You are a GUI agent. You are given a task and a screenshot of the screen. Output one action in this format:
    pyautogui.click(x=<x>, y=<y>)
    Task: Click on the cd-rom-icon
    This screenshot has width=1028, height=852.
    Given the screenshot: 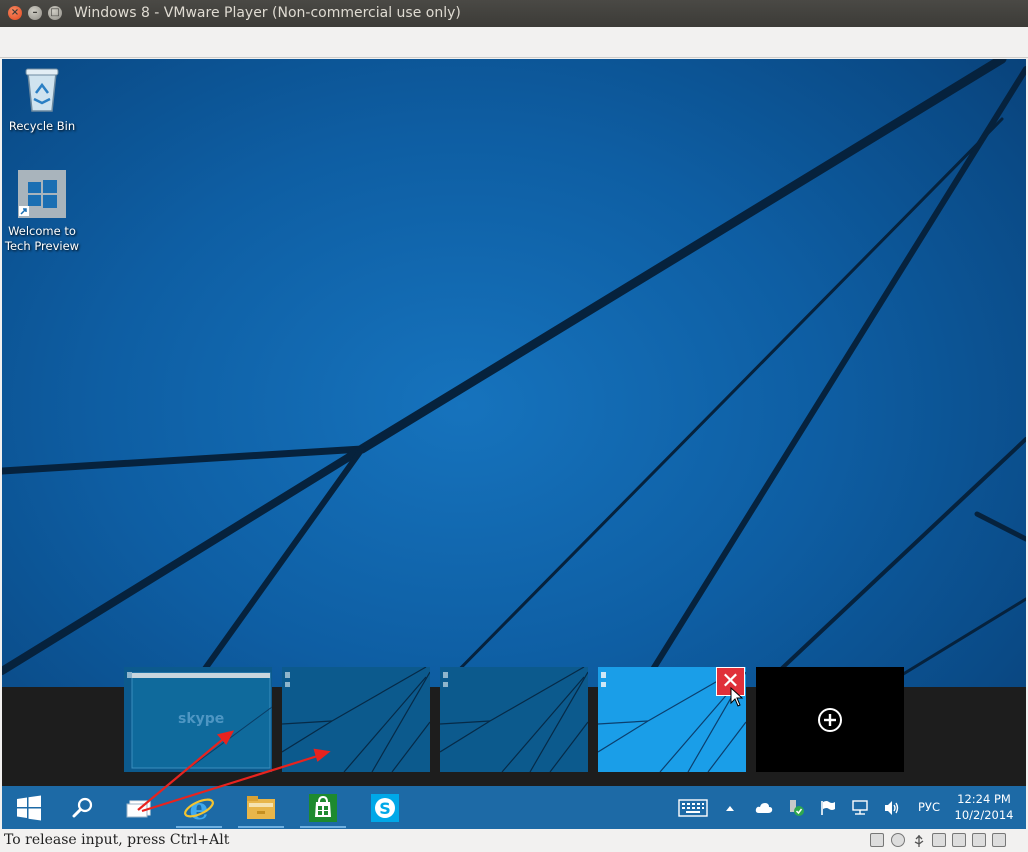 What is the action you would take?
    pyautogui.click(x=898, y=840)
    